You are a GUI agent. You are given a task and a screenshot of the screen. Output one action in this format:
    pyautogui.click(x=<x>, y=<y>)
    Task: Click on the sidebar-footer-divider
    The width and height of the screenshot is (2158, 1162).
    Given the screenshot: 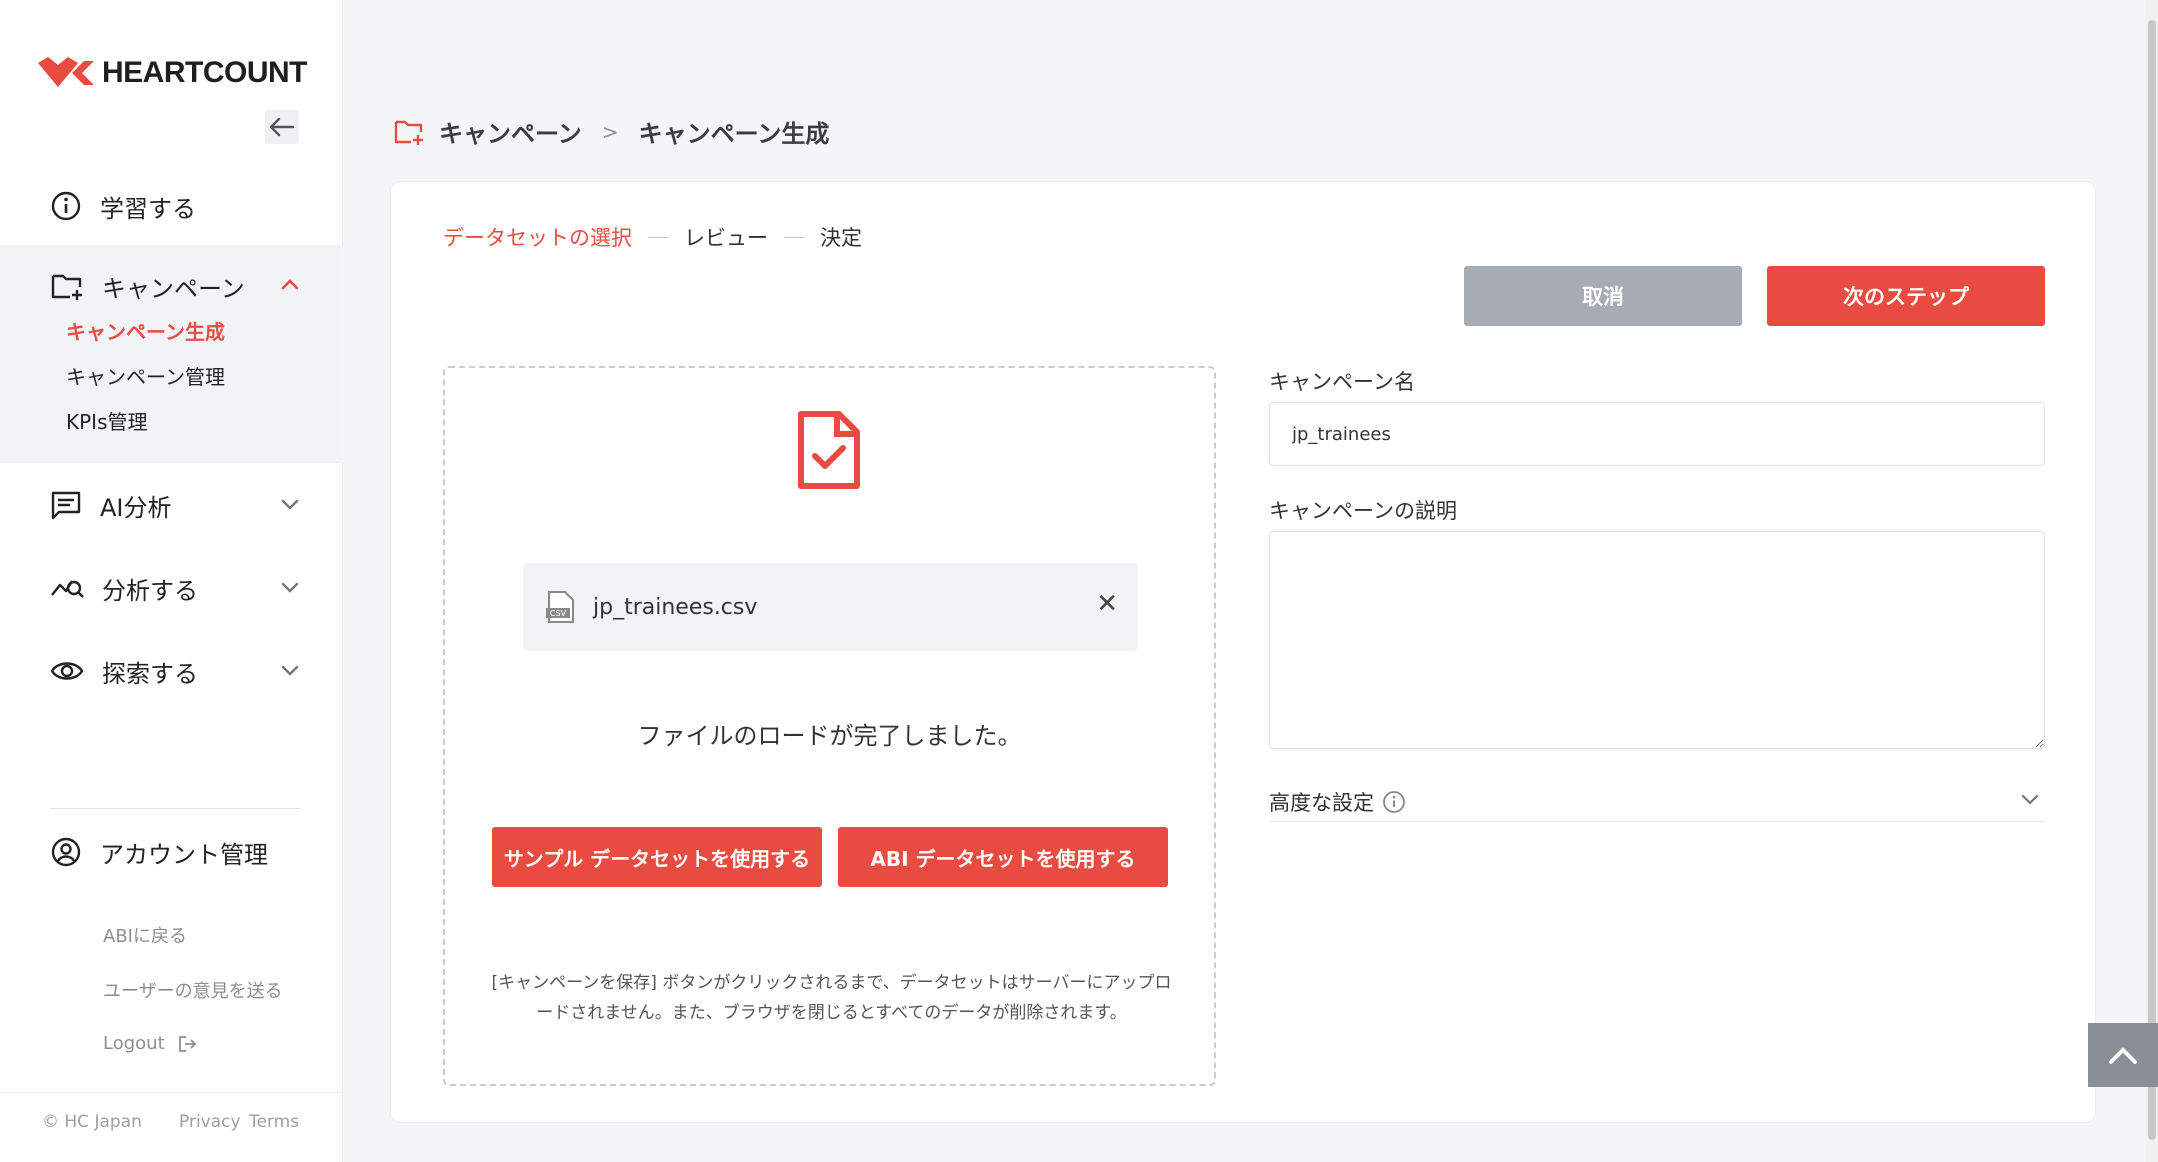 What is the action you would take?
    pyautogui.click(x=171, y=1092)
    